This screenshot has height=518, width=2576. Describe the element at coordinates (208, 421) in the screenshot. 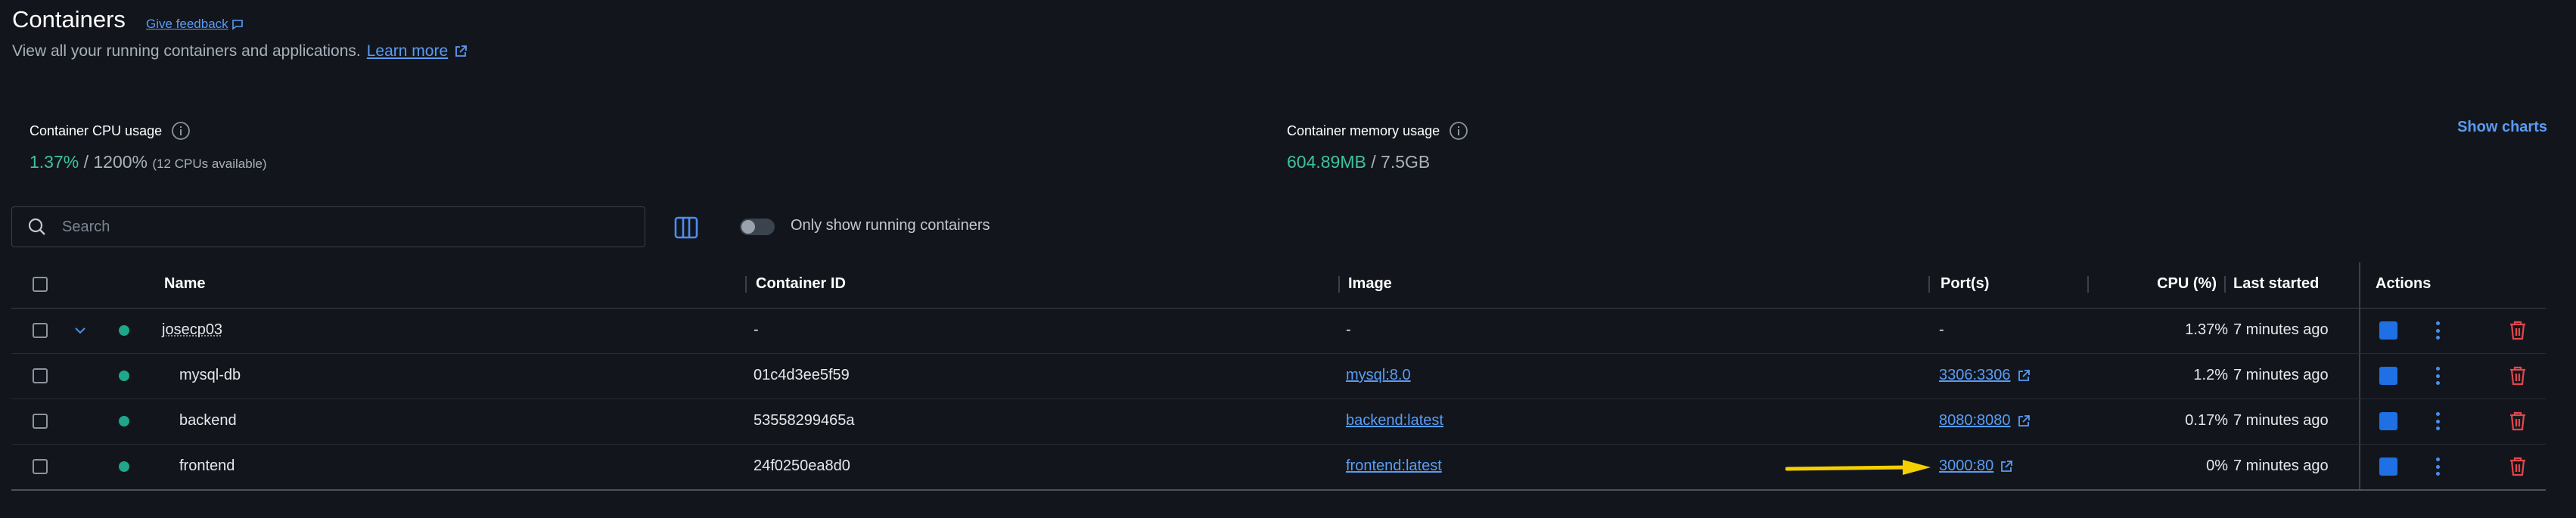

I see `container-name: backend` at that location.